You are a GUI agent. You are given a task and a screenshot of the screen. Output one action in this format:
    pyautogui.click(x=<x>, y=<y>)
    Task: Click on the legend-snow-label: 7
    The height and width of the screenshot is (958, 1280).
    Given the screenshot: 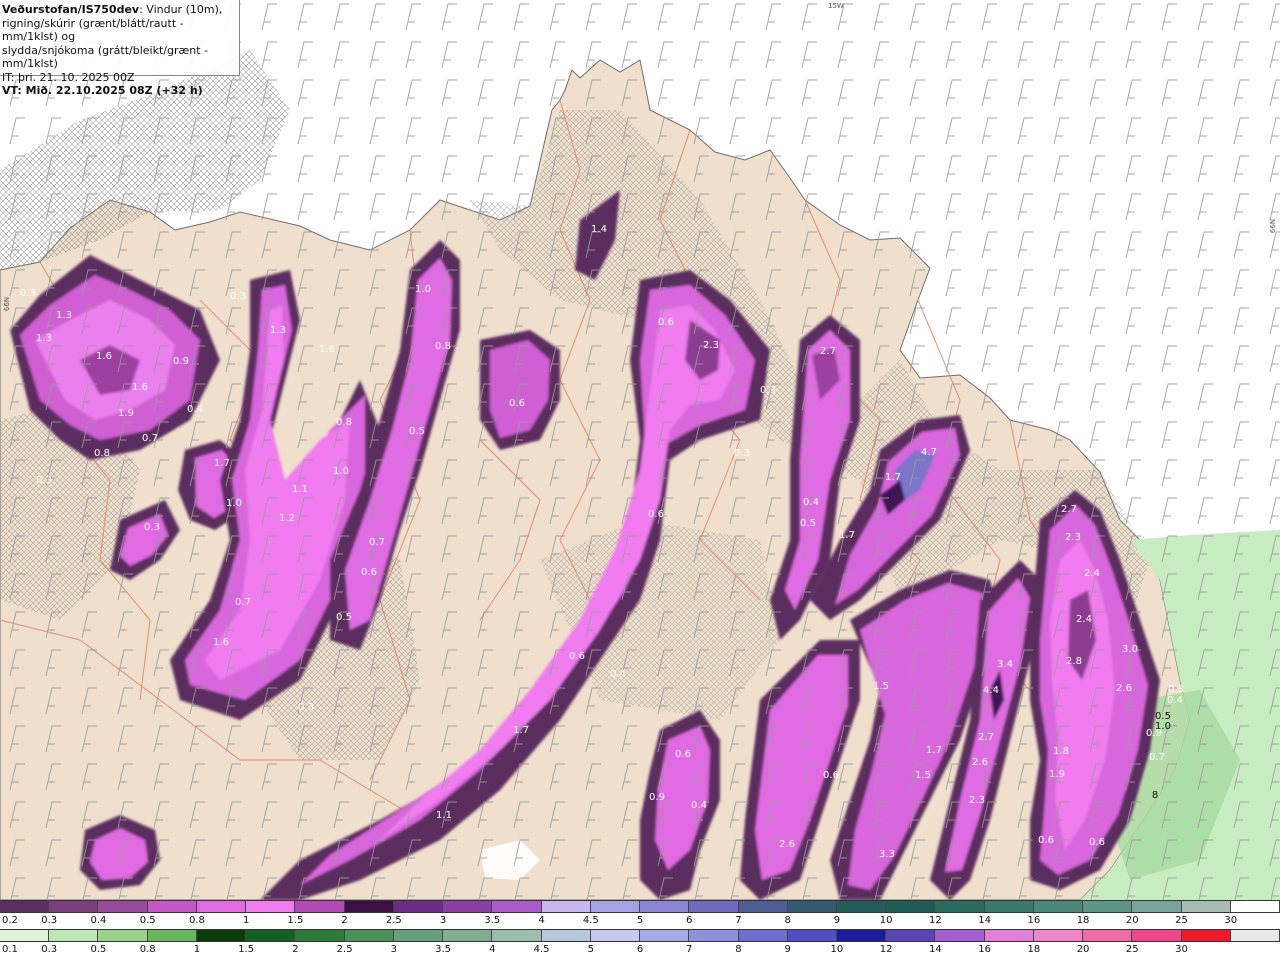 What is the action you would take?
    pyautogui.click(x=738, y=920)
    